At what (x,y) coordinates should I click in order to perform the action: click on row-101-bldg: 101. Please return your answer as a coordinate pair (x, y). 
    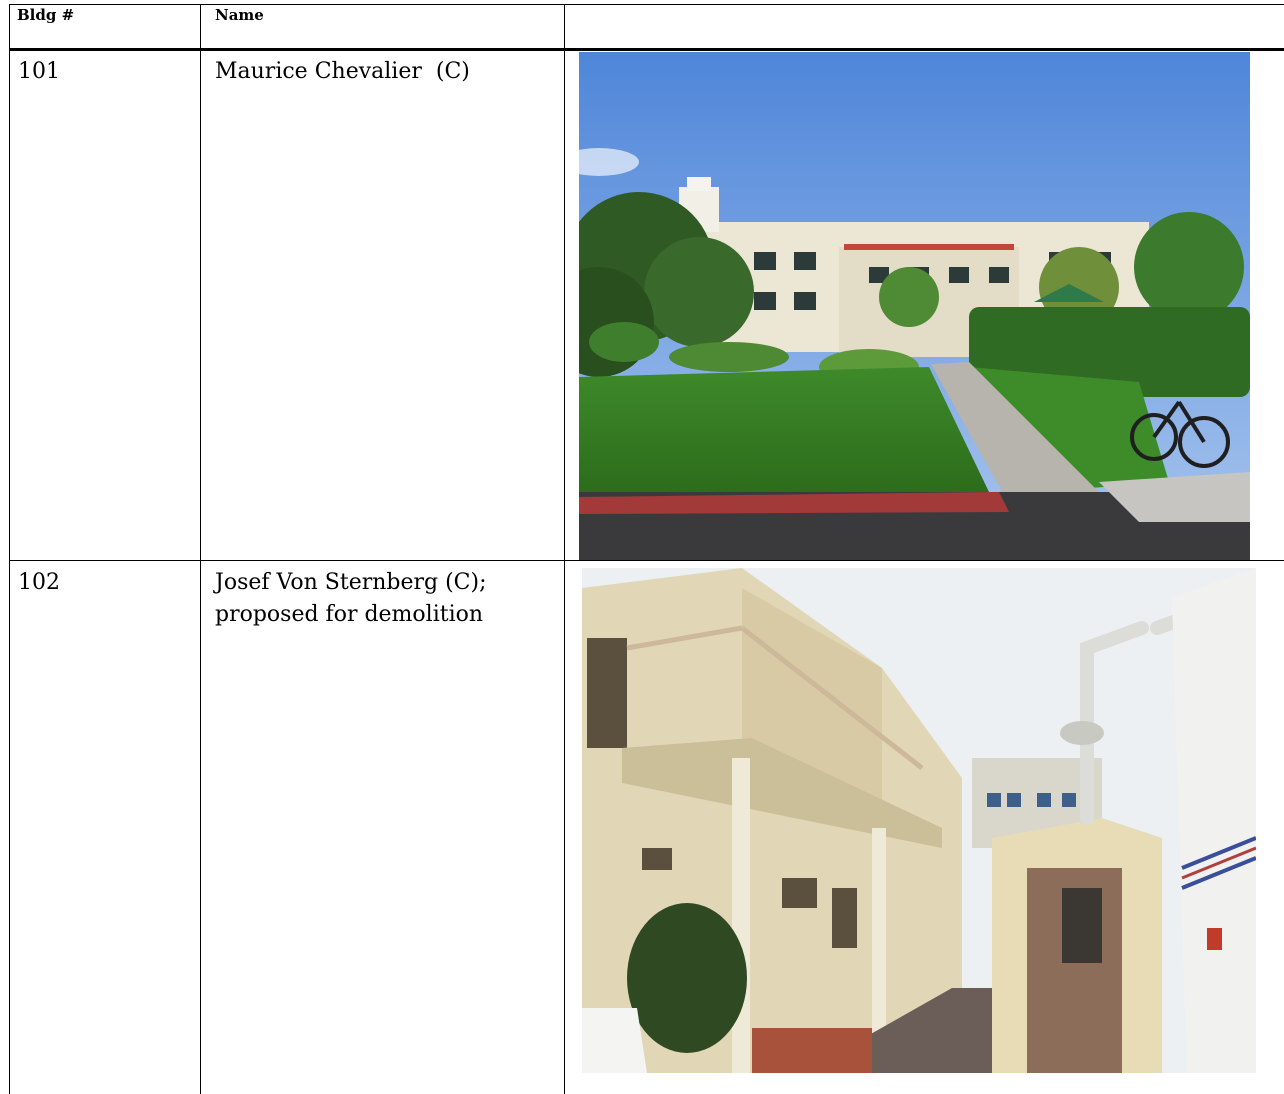
    Looking at the image, I should click on (39, 71).